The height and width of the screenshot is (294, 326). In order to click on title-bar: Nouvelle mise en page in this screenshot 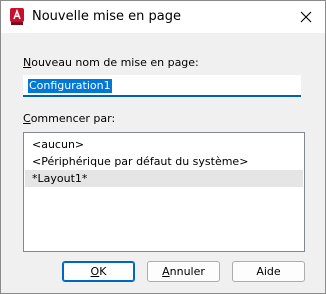, I will do `click(163, 17)`.